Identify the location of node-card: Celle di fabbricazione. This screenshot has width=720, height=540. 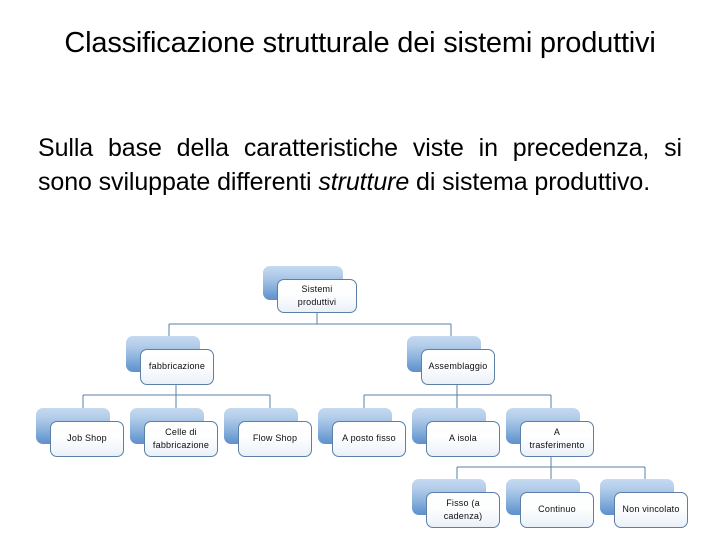
(181, 439).